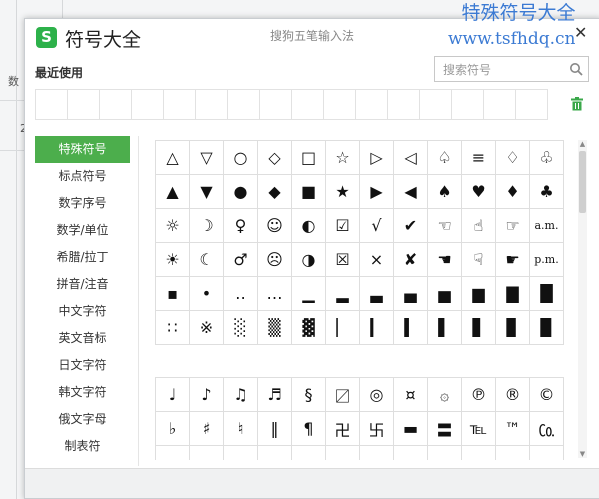  I want to click on symbol-cell: ○, so click(240, 157).